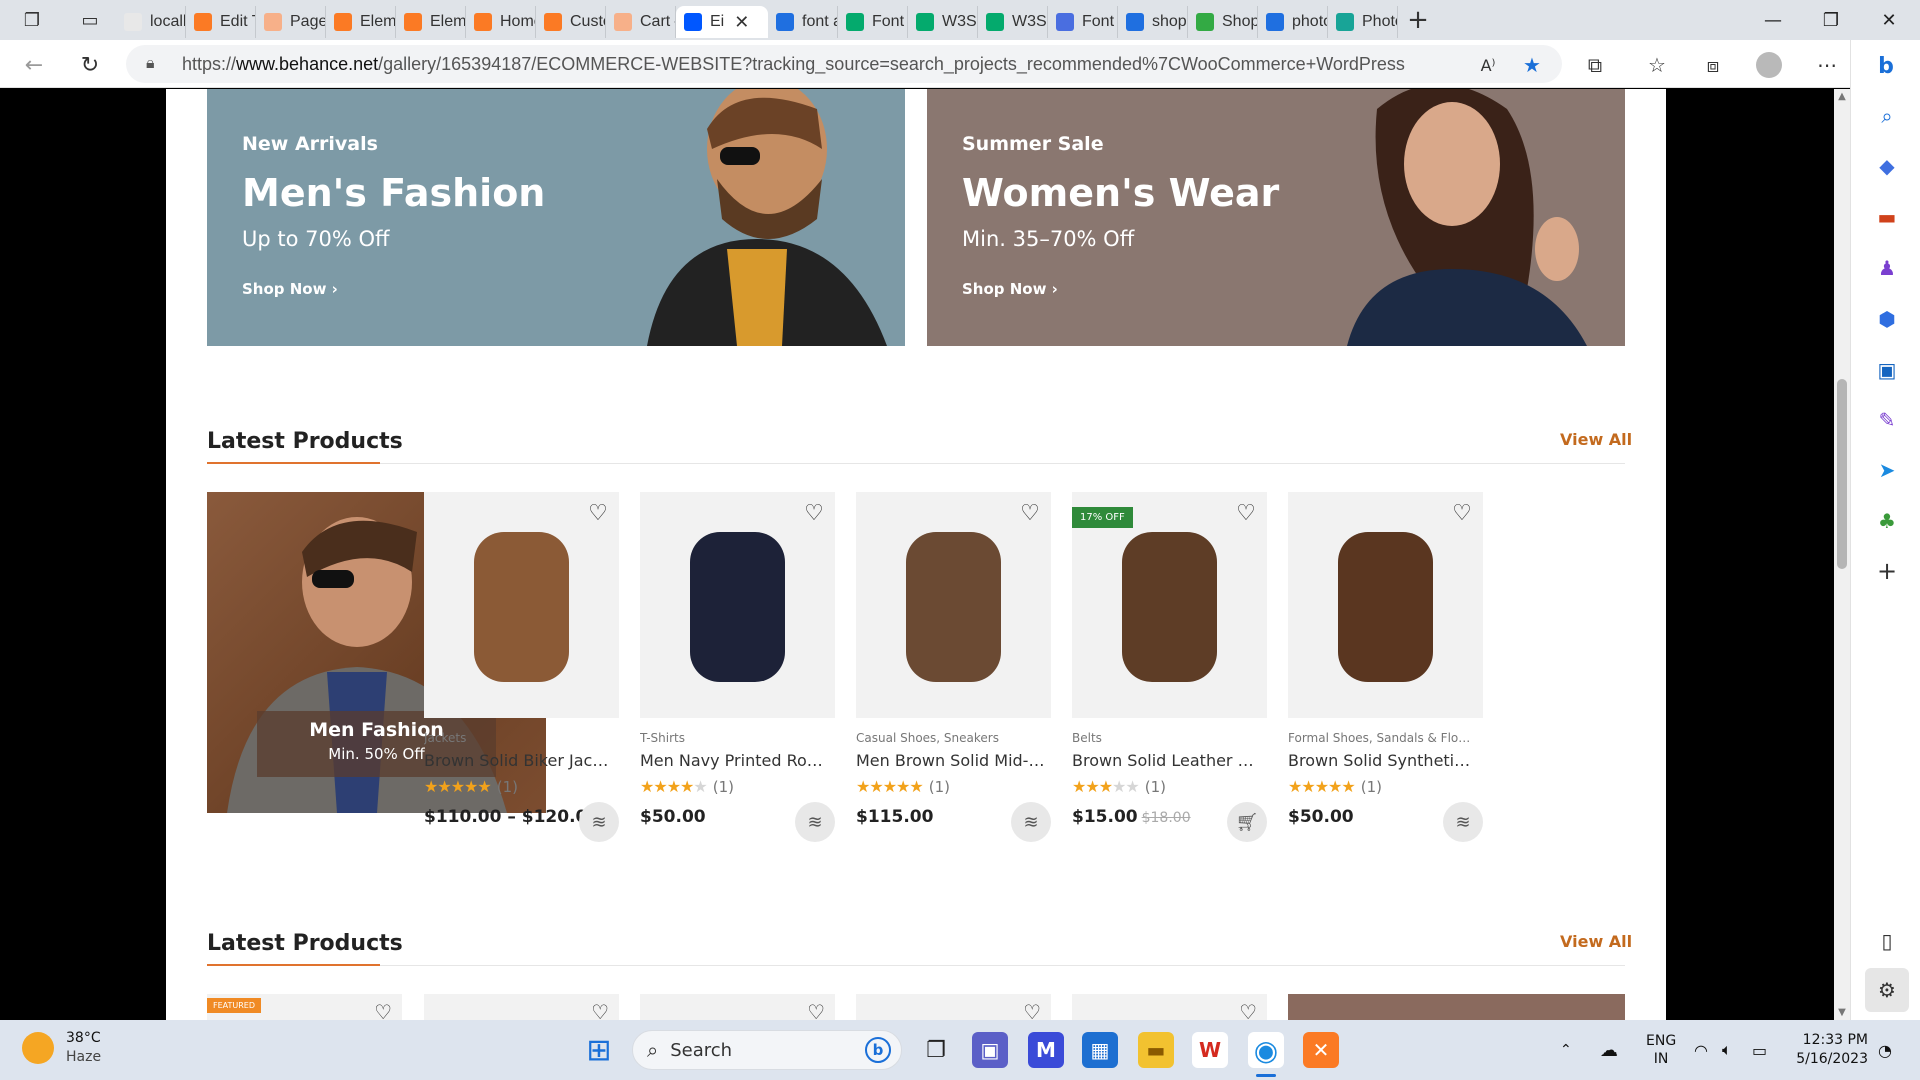 Image resolution: width=1920 pixels, height=1080 pixels. I want to click on add-to-cart-button: 🛒︎, so click(1247, 822).